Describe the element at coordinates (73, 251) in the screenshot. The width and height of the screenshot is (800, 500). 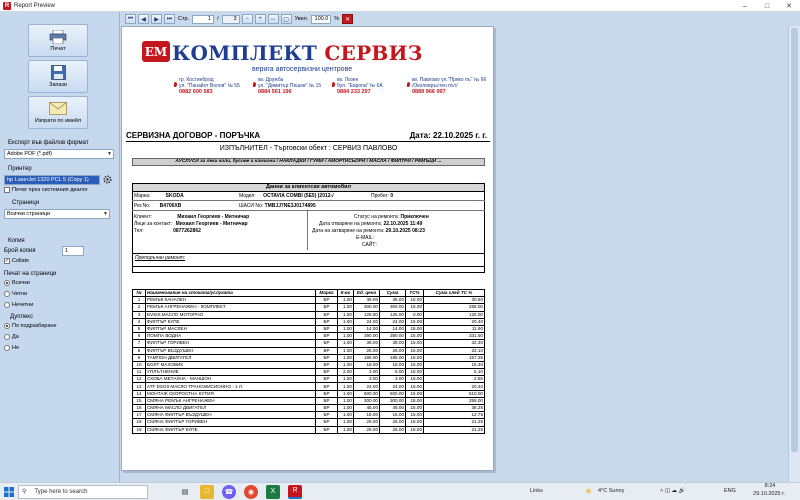
I see `copies-stepper: 1` at that location.